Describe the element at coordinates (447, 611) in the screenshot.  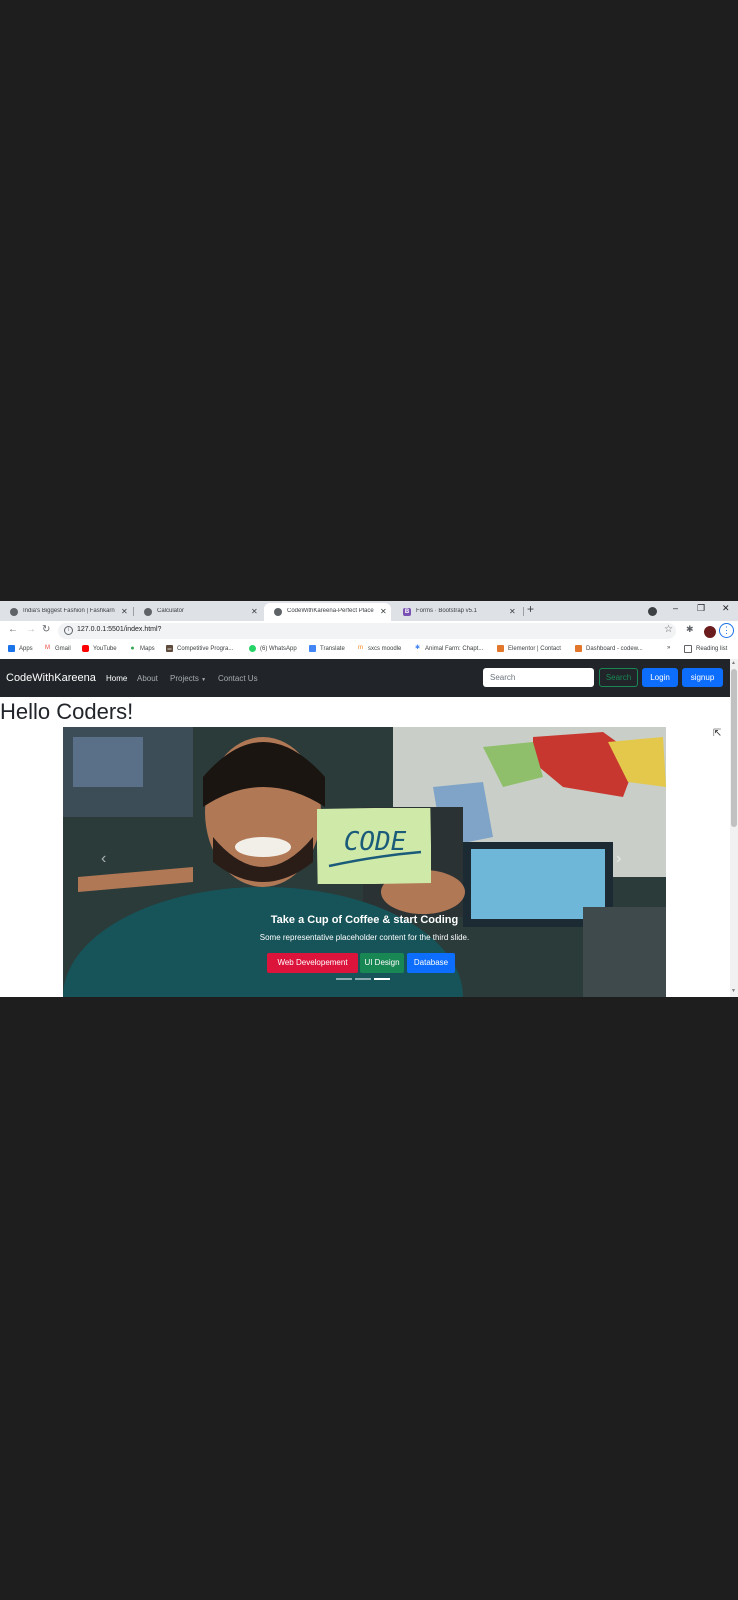
I see `tab-title: Forms · Bootstrap v5.1` at that location.